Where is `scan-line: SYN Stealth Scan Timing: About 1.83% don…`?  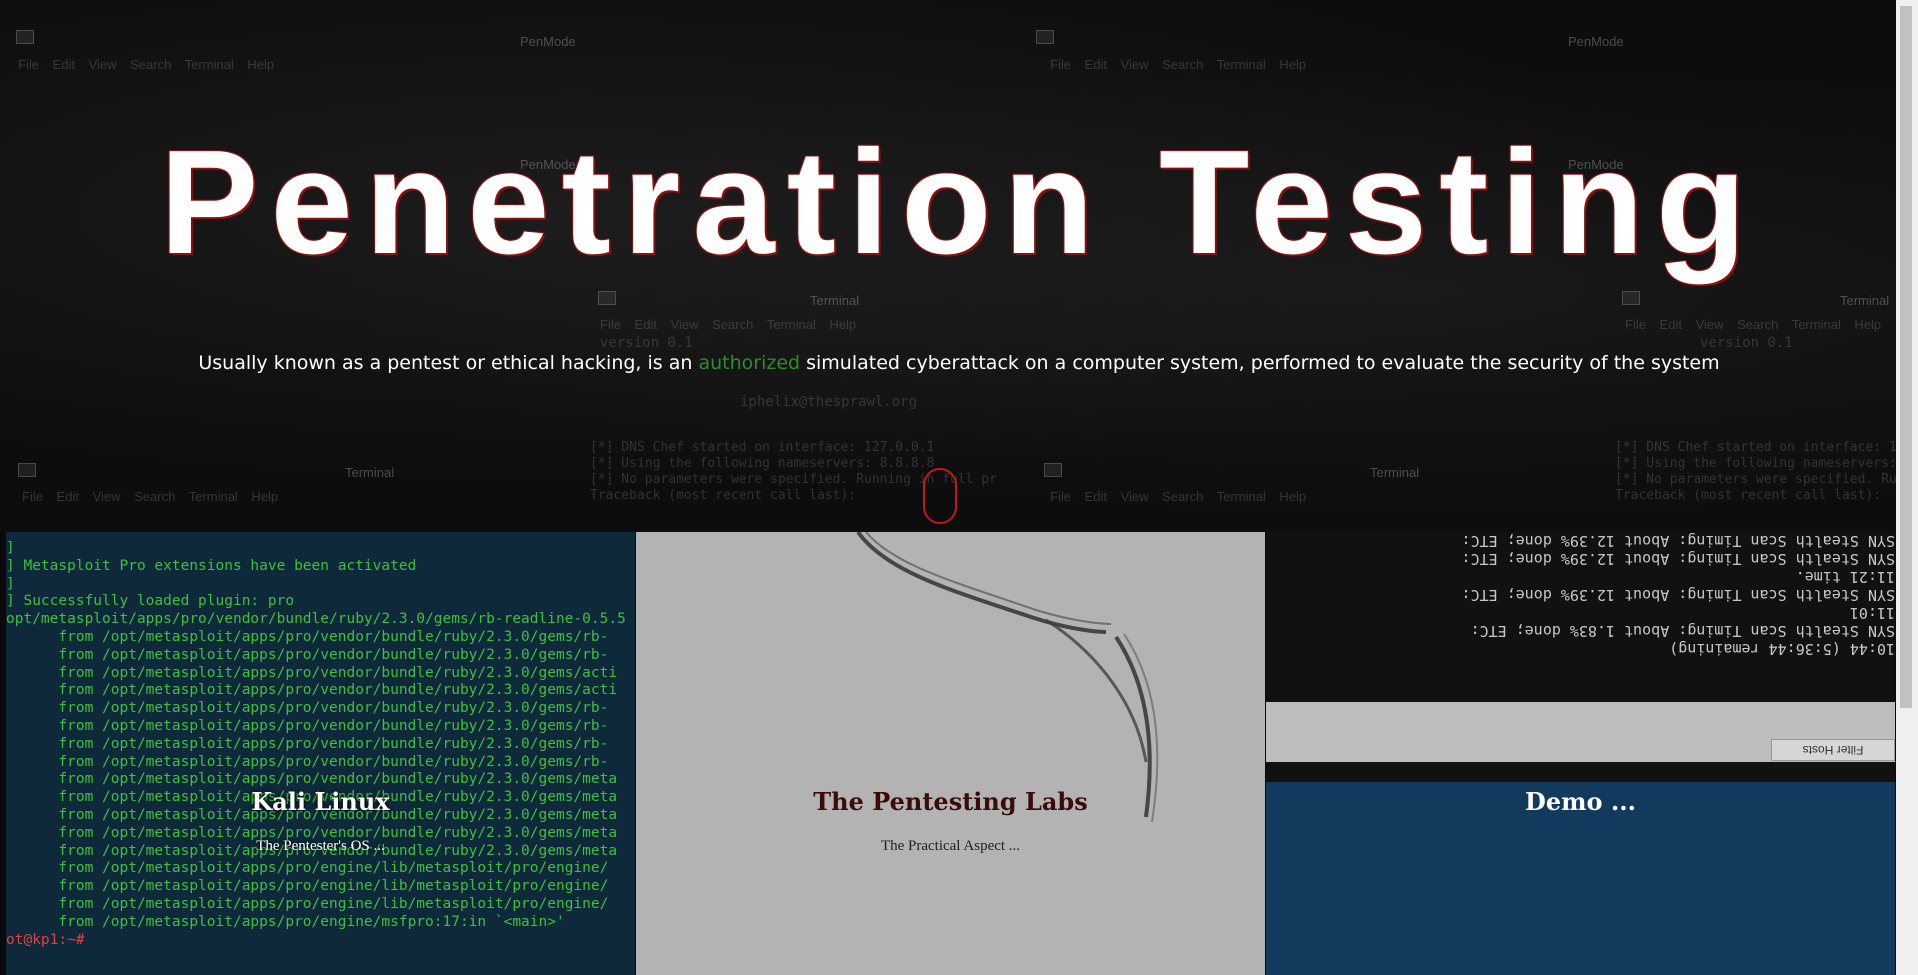
scan-line: SYN Stealth Scan Timing: About 1.83% don… is located at coordinates (1682, 631).